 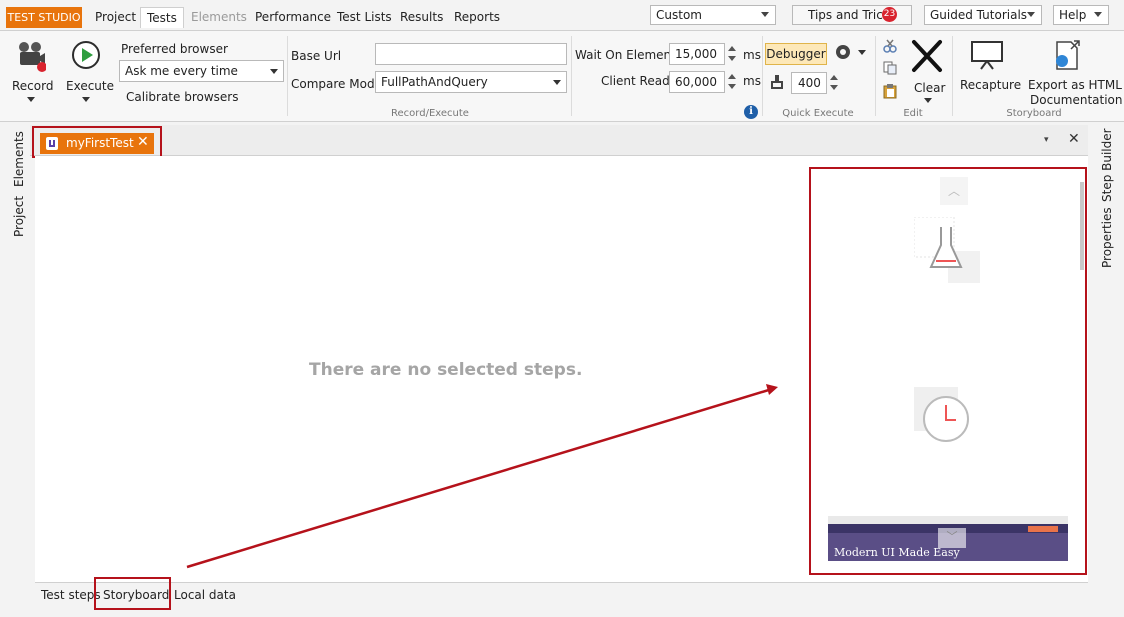 What do you see at coordinates (834, 83) in the screenshot?
I see `quick-execute-stepper` at bounding box center [834, 83].